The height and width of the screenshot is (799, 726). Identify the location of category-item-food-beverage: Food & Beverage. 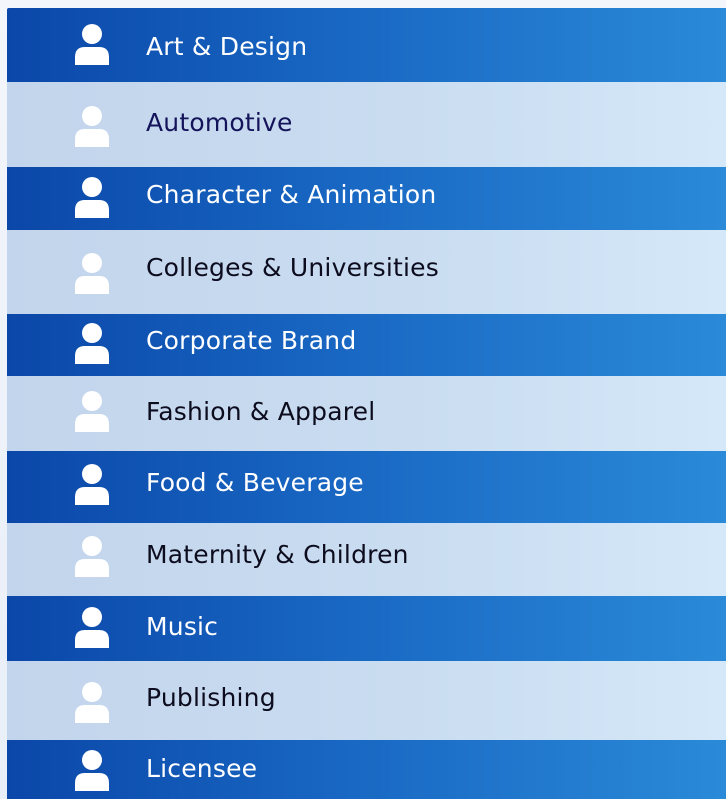
(366, 487).